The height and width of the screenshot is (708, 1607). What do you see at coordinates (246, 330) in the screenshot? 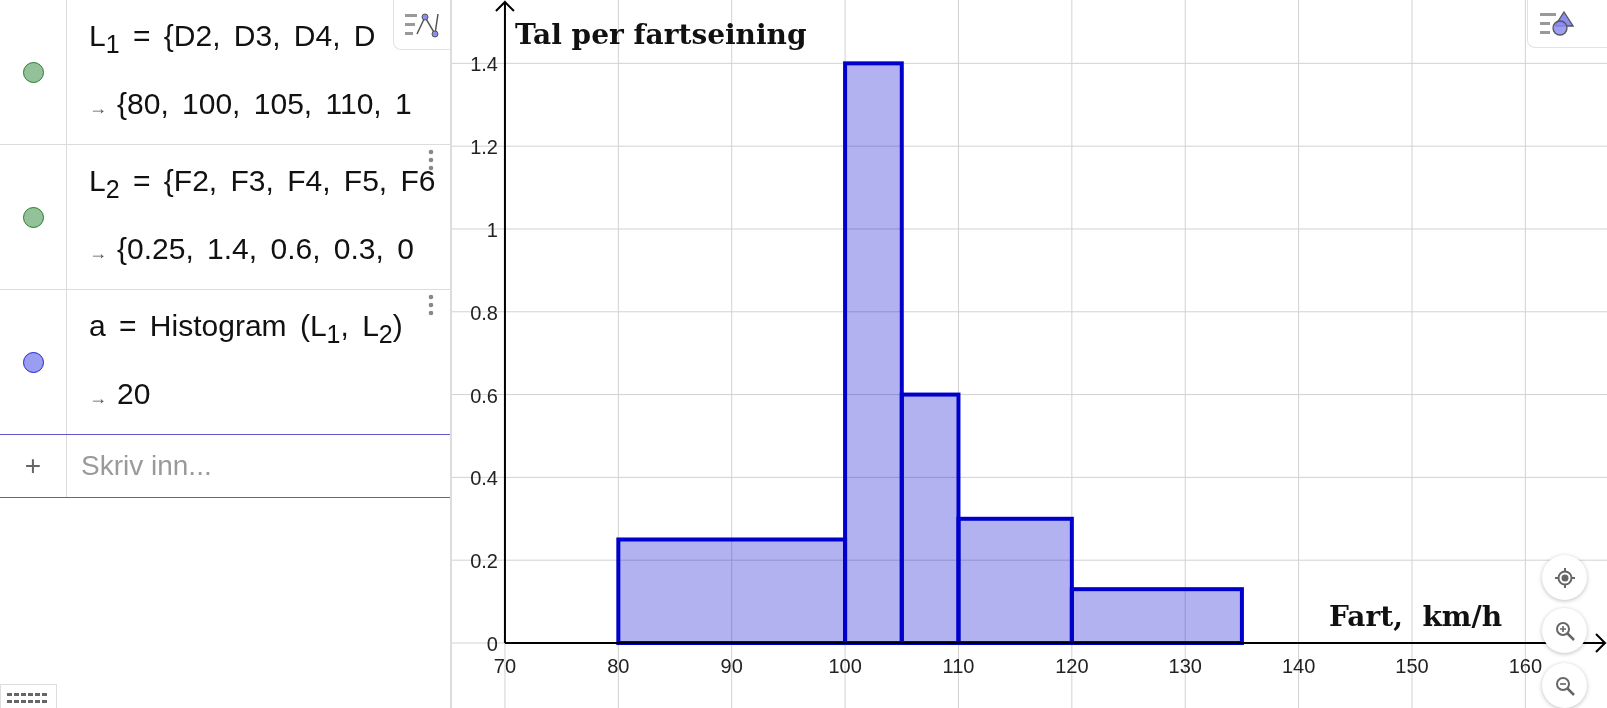
I see `definition-text: a = Histogram (L$_{1}$, L$_{2}$)` at bounding box center [246, 330].